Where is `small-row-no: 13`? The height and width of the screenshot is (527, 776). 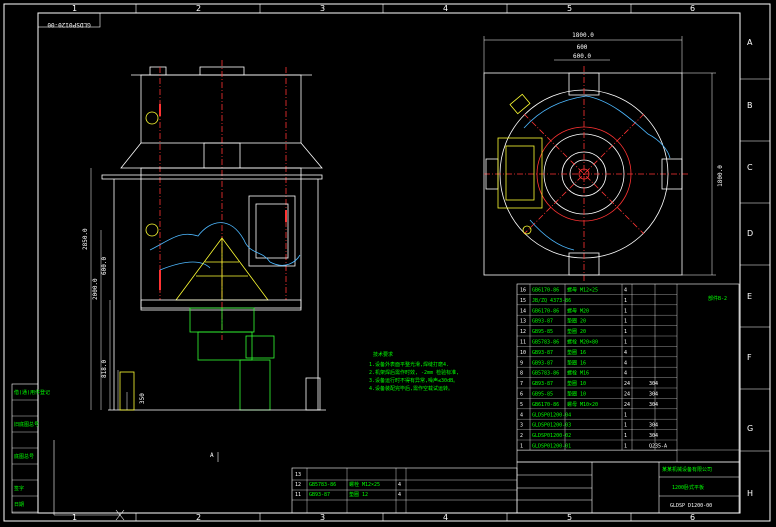 small-row-no: 13 is located at coordinates (298, 475).